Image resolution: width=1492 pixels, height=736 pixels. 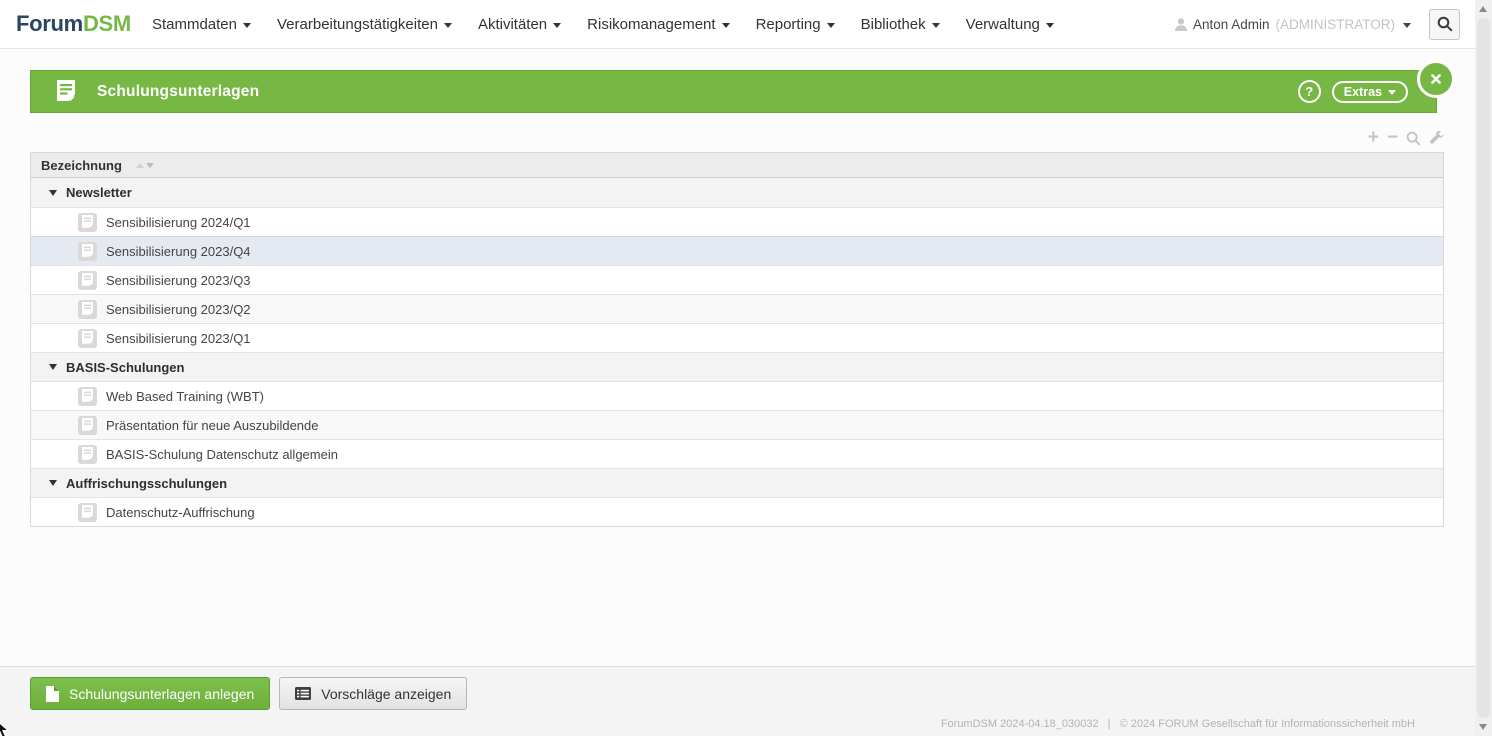 What do you see at coordinates (180, 512) in the screenshot?
I see `row-label: Datenschutz-Auffrischung` at bounding box center [180, 512].